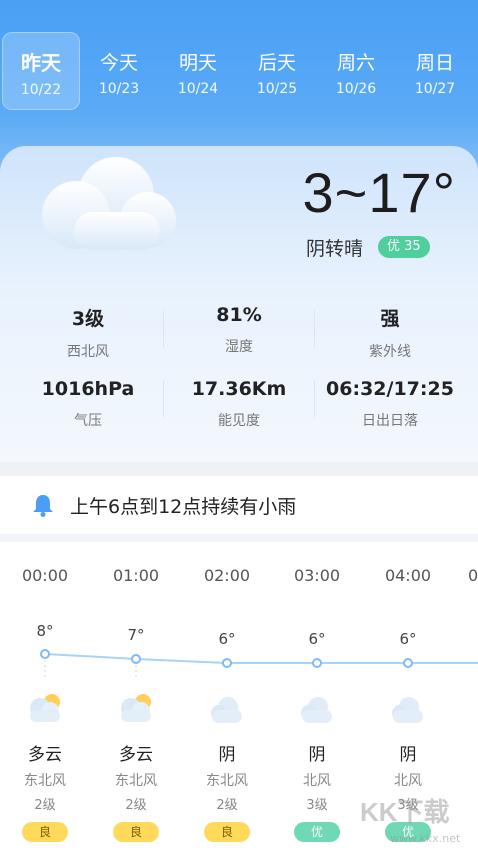 This screenshot has width=478, height=850. What do you see at coordinates (317, 805) in the screenshot?
I see `hour-wind-level: 3级` at bounding box center [317, 805].